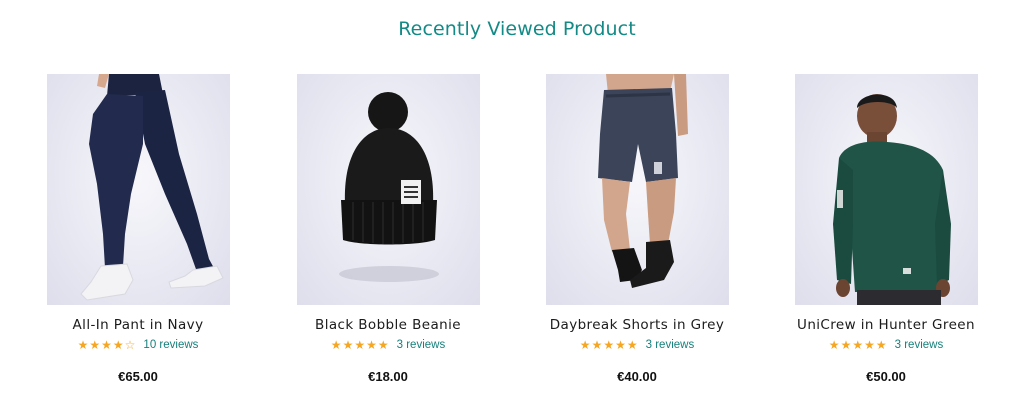 This screenshot has height=415, width=1024. Describe the element at coordinates (891, 199) in the screenshot. I see `sweatshirt-image` at that location.